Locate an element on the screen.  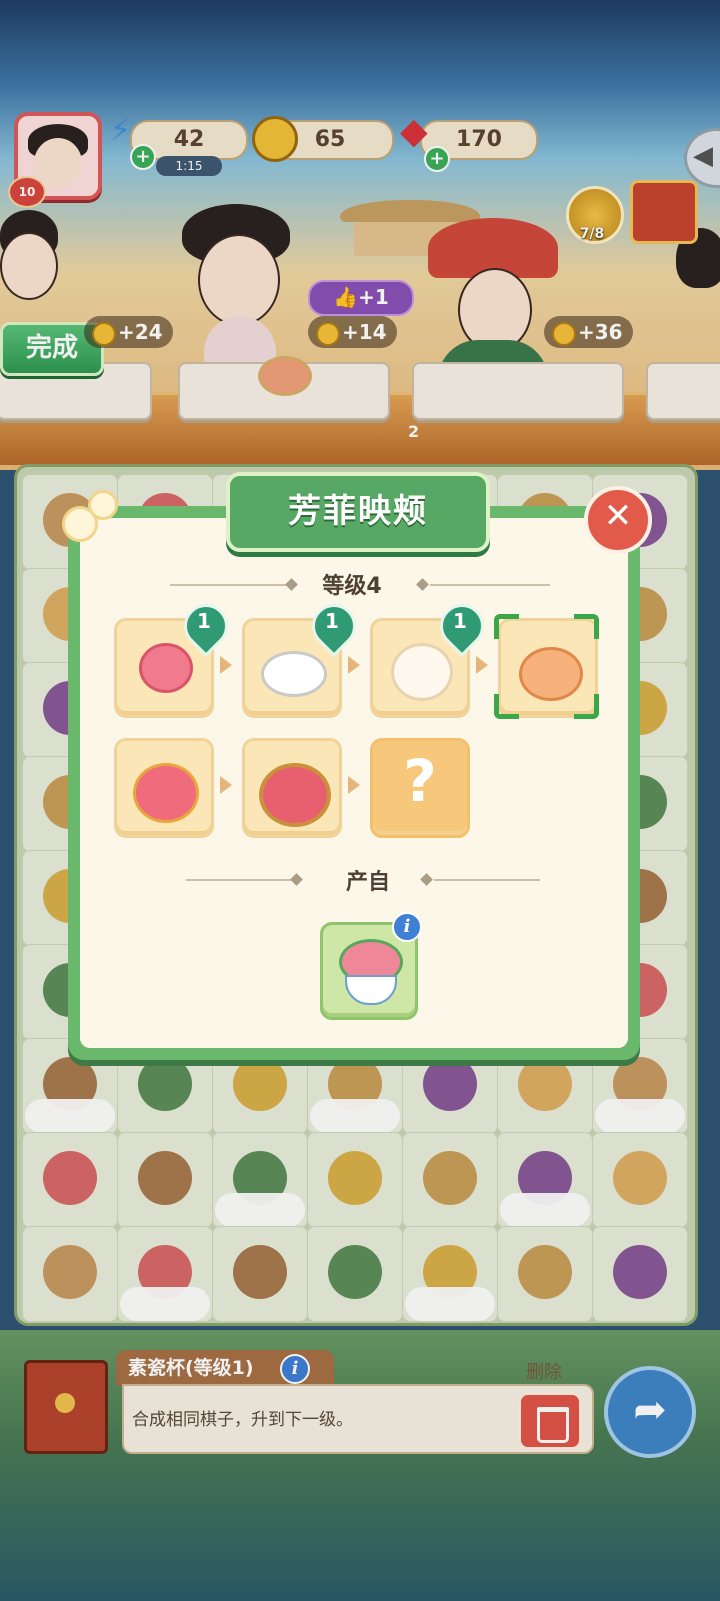
modal-title: 芳菲映颊 is located at coordinates (358, 510).